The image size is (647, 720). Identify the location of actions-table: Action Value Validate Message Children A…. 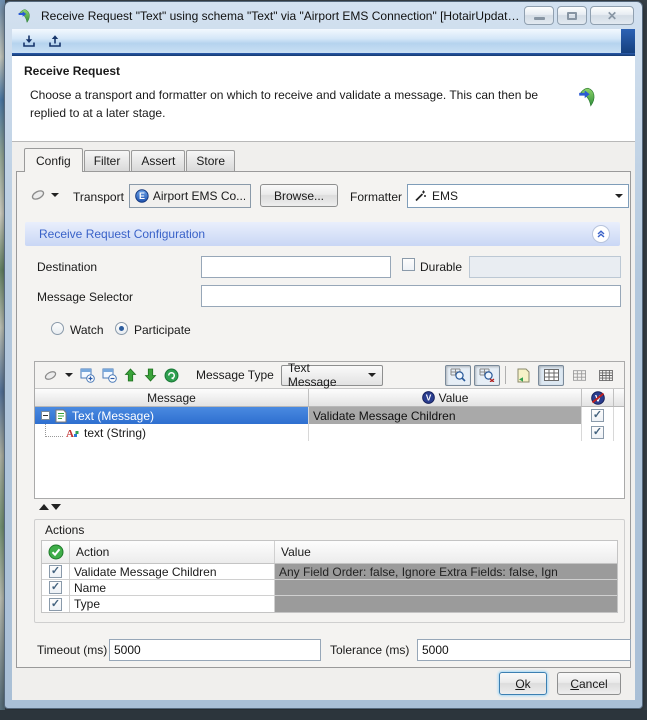
(329, 576).